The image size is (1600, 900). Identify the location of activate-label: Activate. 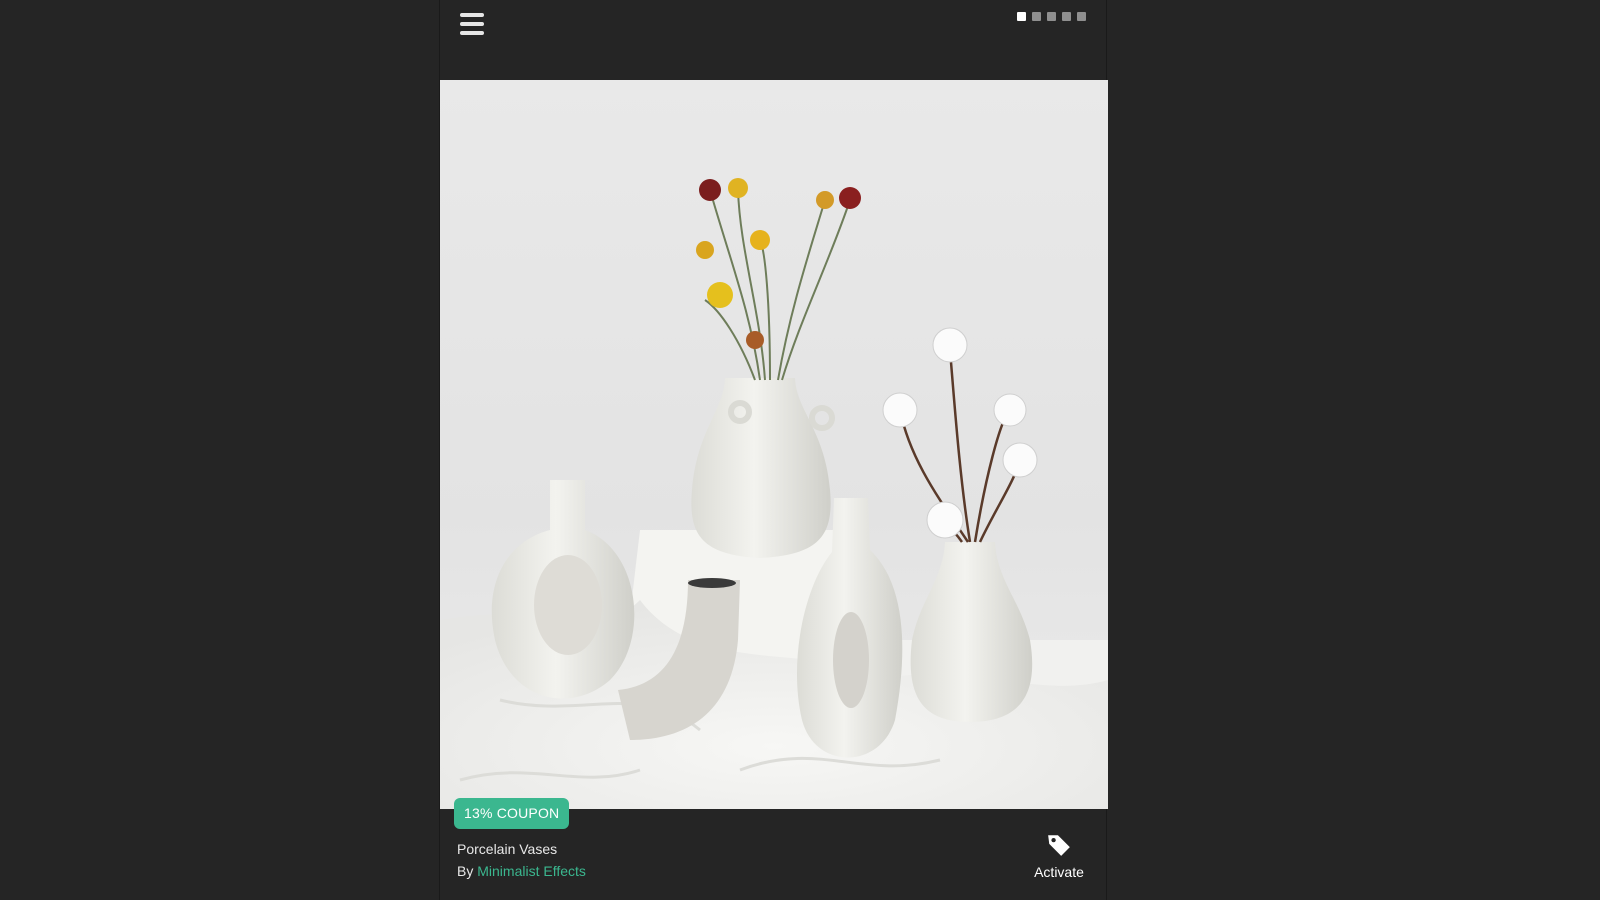
(1059, 872).